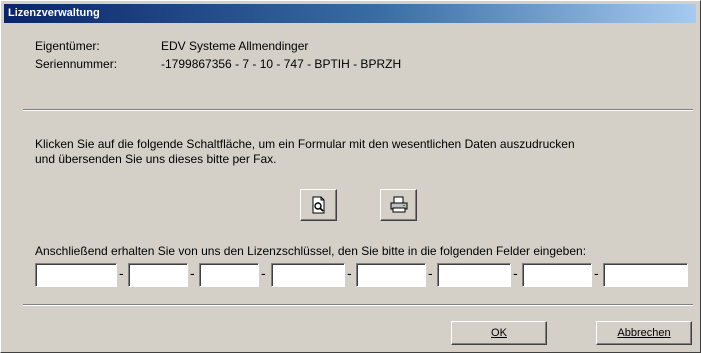  What do you see at coordinates (499, 333) in the screenshot?
I see `ok-button: OK` at bounding box center [499, 333].